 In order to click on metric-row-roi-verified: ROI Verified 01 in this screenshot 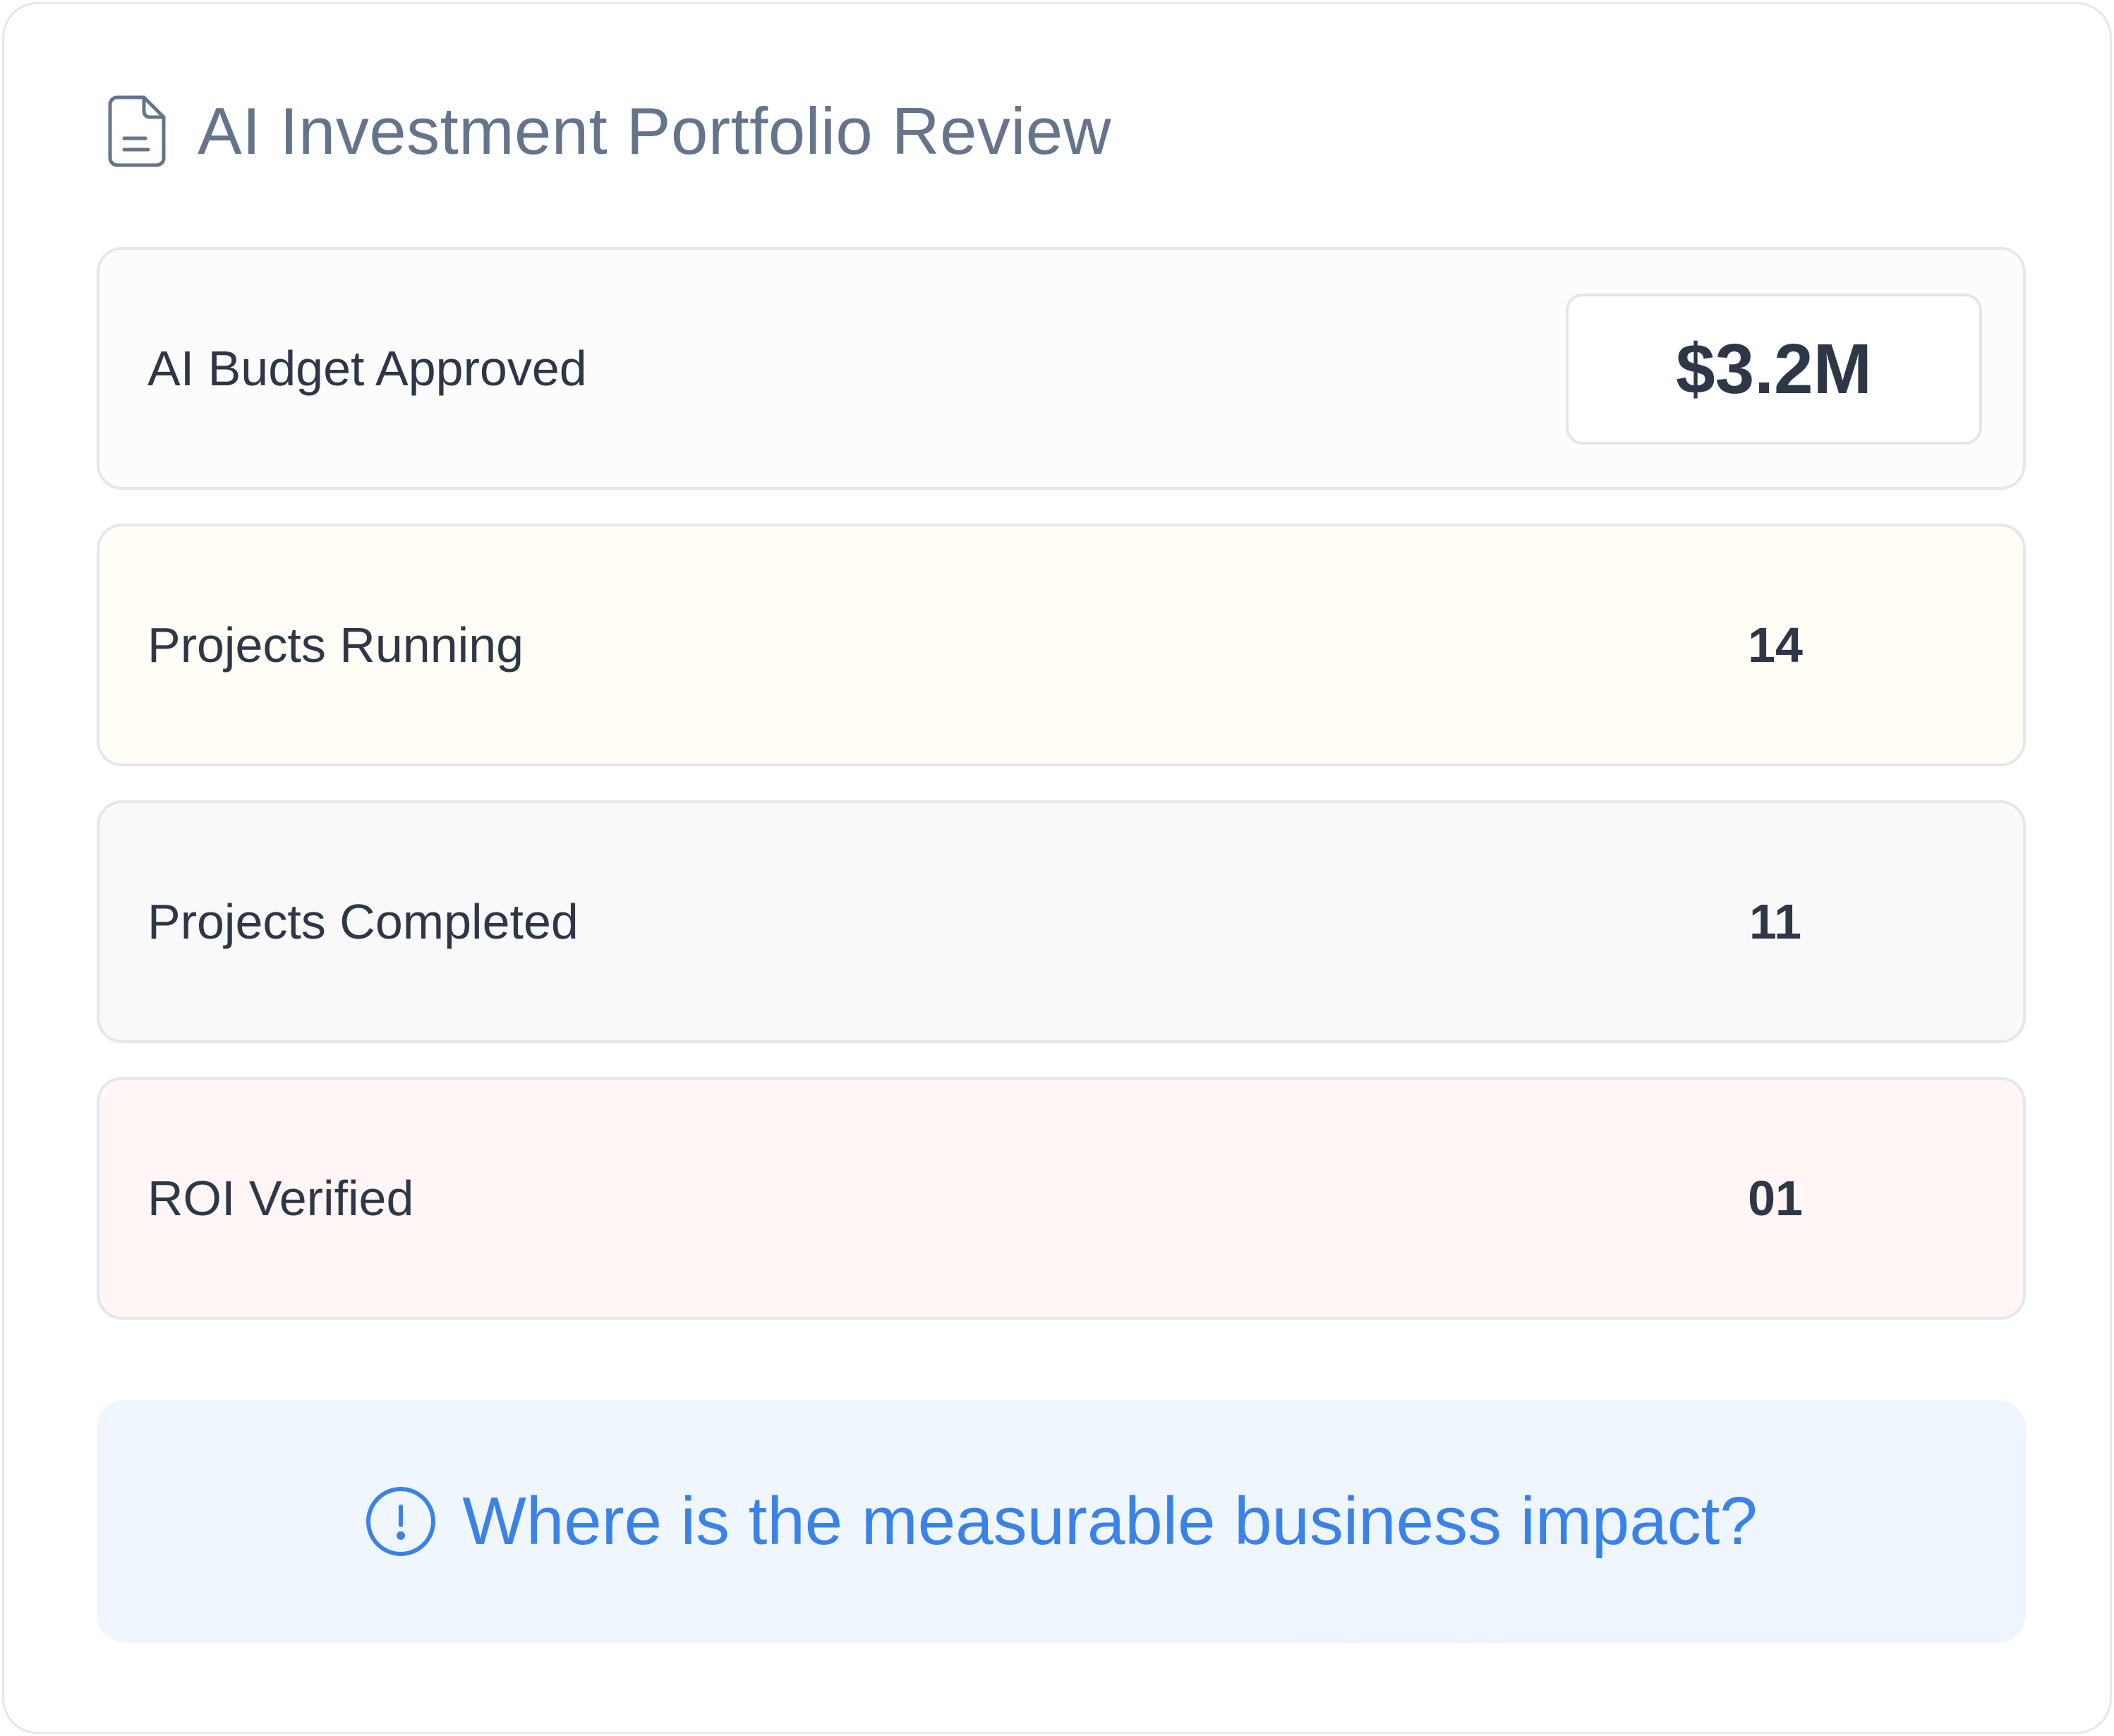, I will do `click(1061, 1198)`.